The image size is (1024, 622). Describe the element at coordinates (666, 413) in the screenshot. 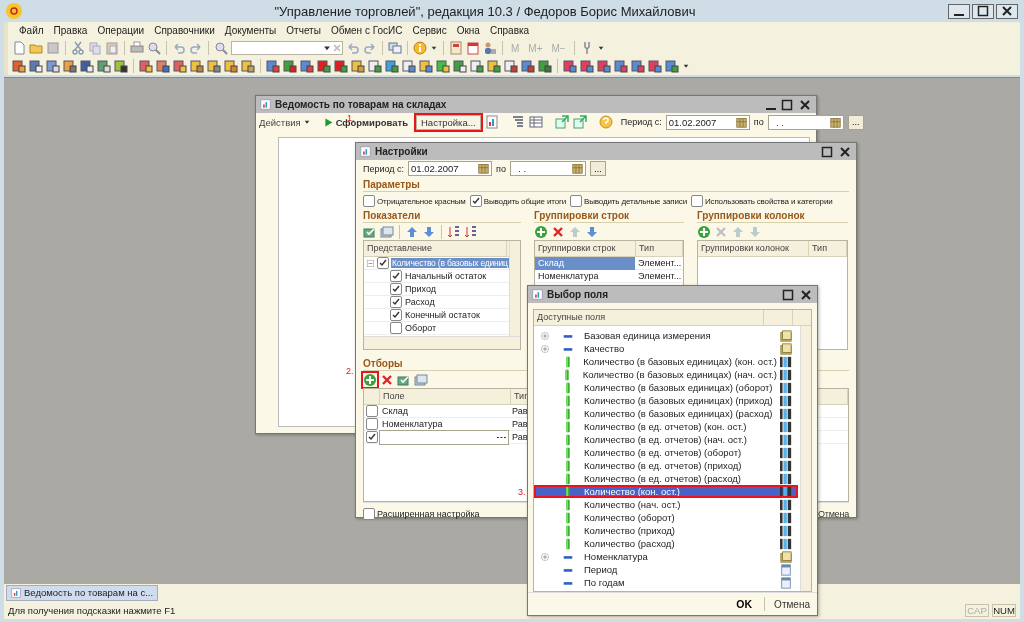

I see `list-item: Количество (в базовых единицах) (расход)` at that location.